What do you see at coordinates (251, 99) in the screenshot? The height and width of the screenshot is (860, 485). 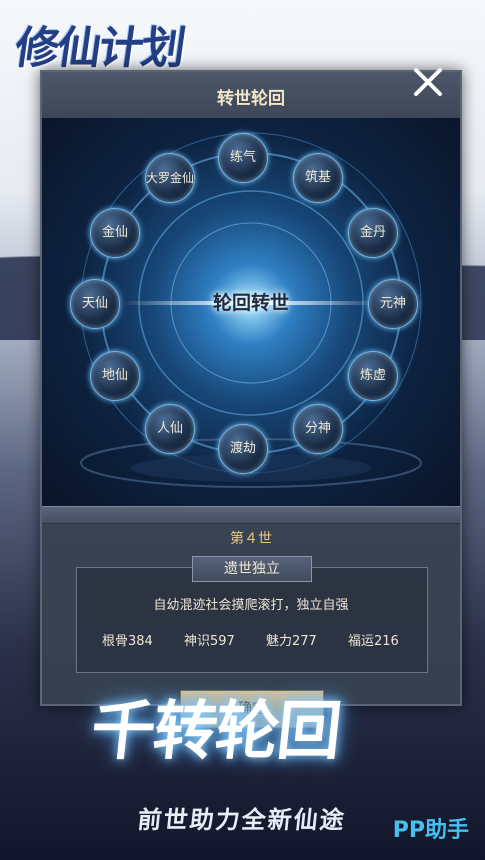 I see `panel-title: 转世轮回` at bounding box center [251, 99].